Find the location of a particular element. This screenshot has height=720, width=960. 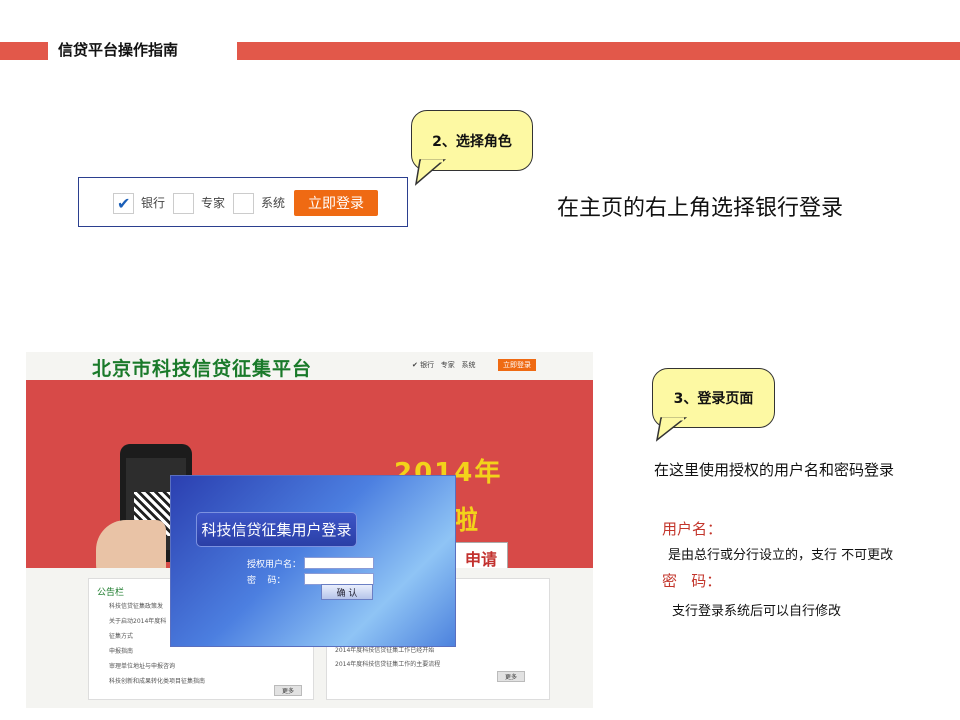

news-item: 2014年度科技信贷征集工作的主要流程 is located at coordinates (387, 663).